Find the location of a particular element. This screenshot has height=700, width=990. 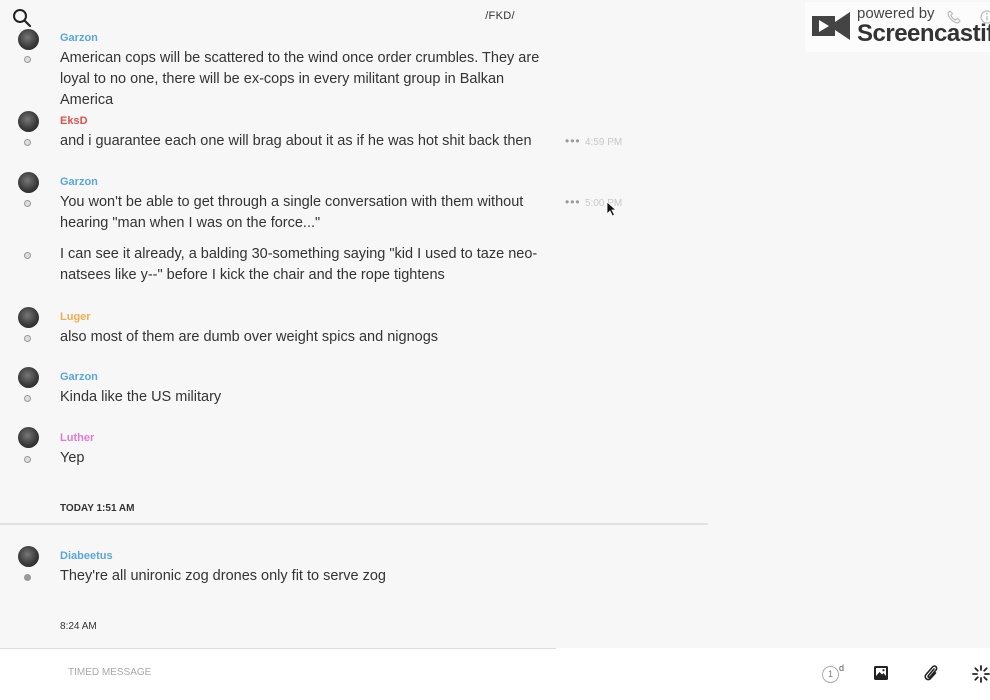

message-author: Luger is located at coordinates (75, 317).